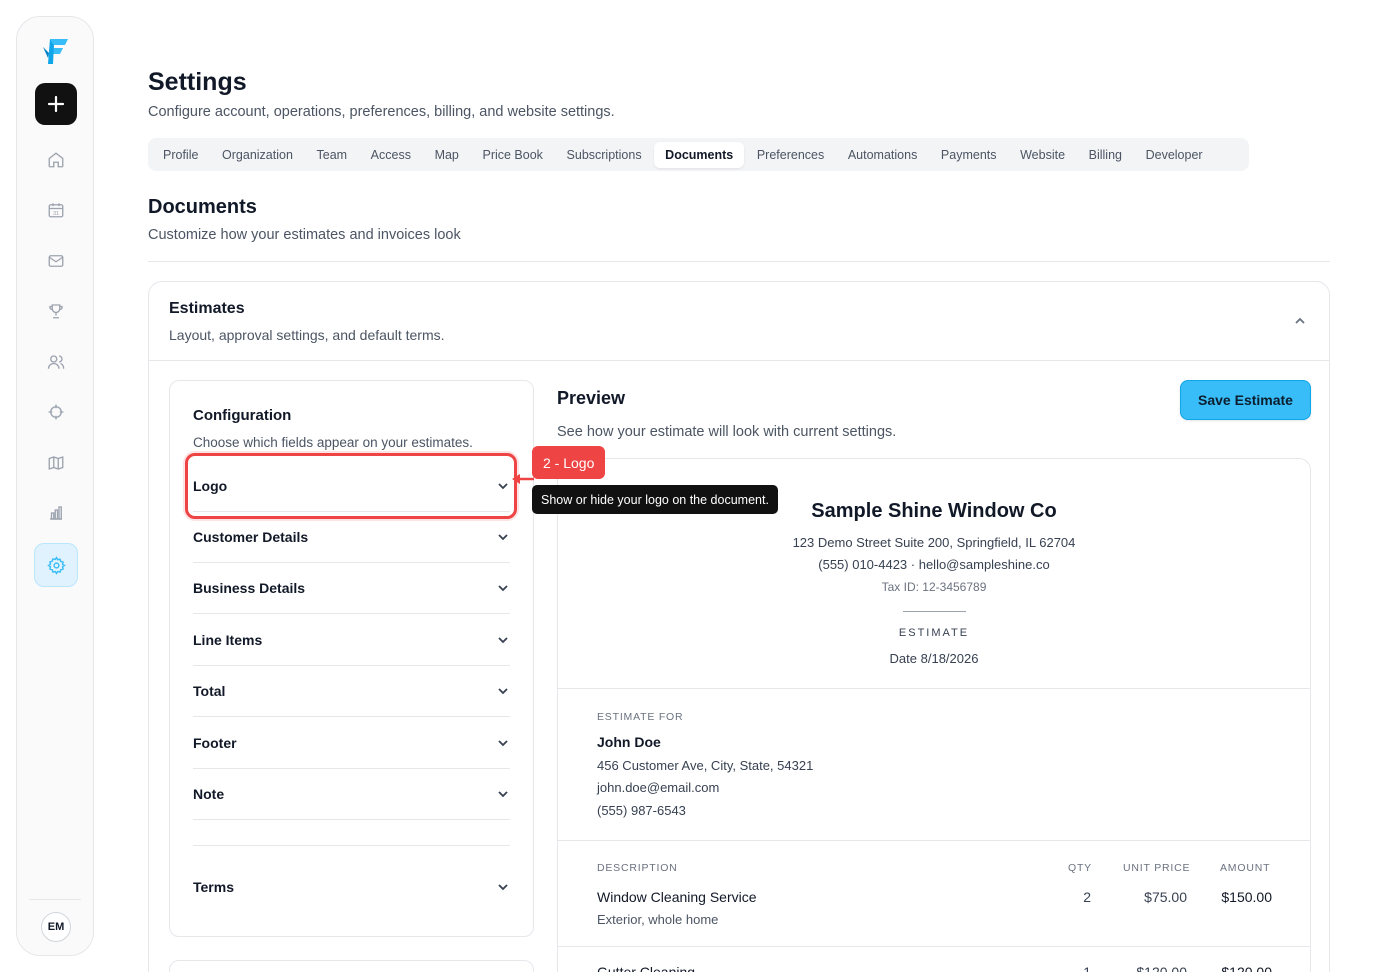 This screenshot has height=972, width=1400. I want to click on config-item-label: Business Details, so click(249, 588).